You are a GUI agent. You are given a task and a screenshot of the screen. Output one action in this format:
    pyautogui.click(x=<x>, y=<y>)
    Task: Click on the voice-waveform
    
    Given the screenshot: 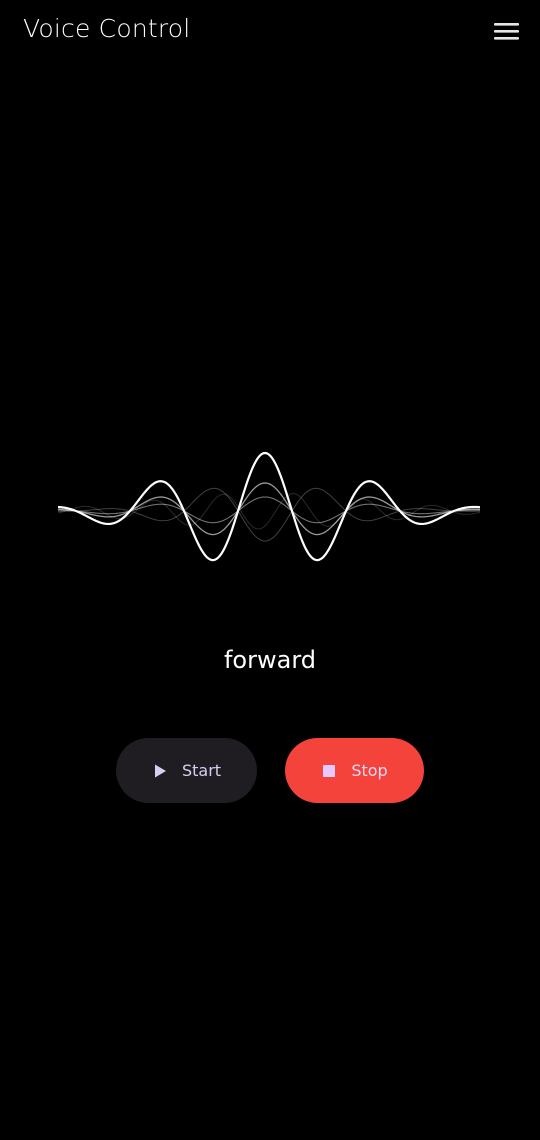 What is the action you would take?
    pyautogui.click(x=270, y=515)
    